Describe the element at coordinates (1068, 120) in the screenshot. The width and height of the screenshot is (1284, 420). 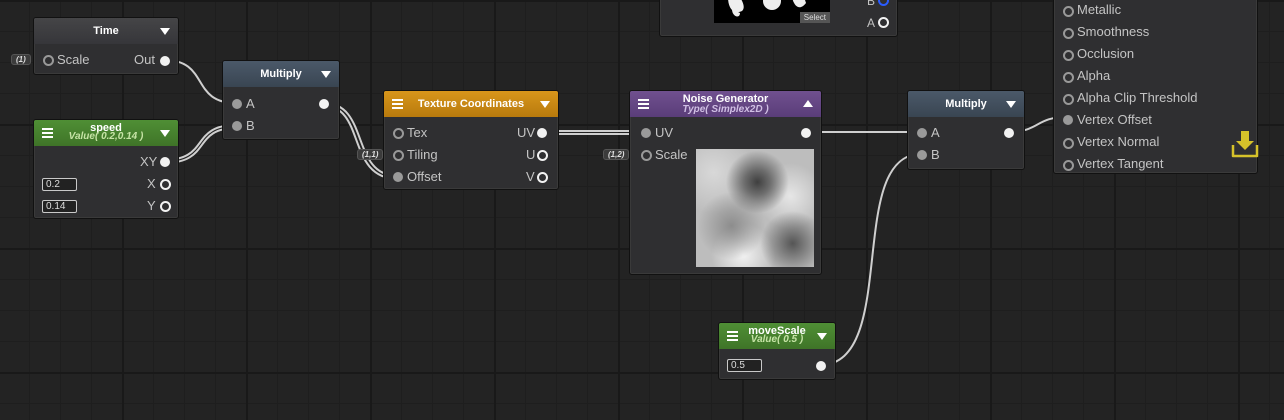
I see `master-port-vertex-offset` at that location.